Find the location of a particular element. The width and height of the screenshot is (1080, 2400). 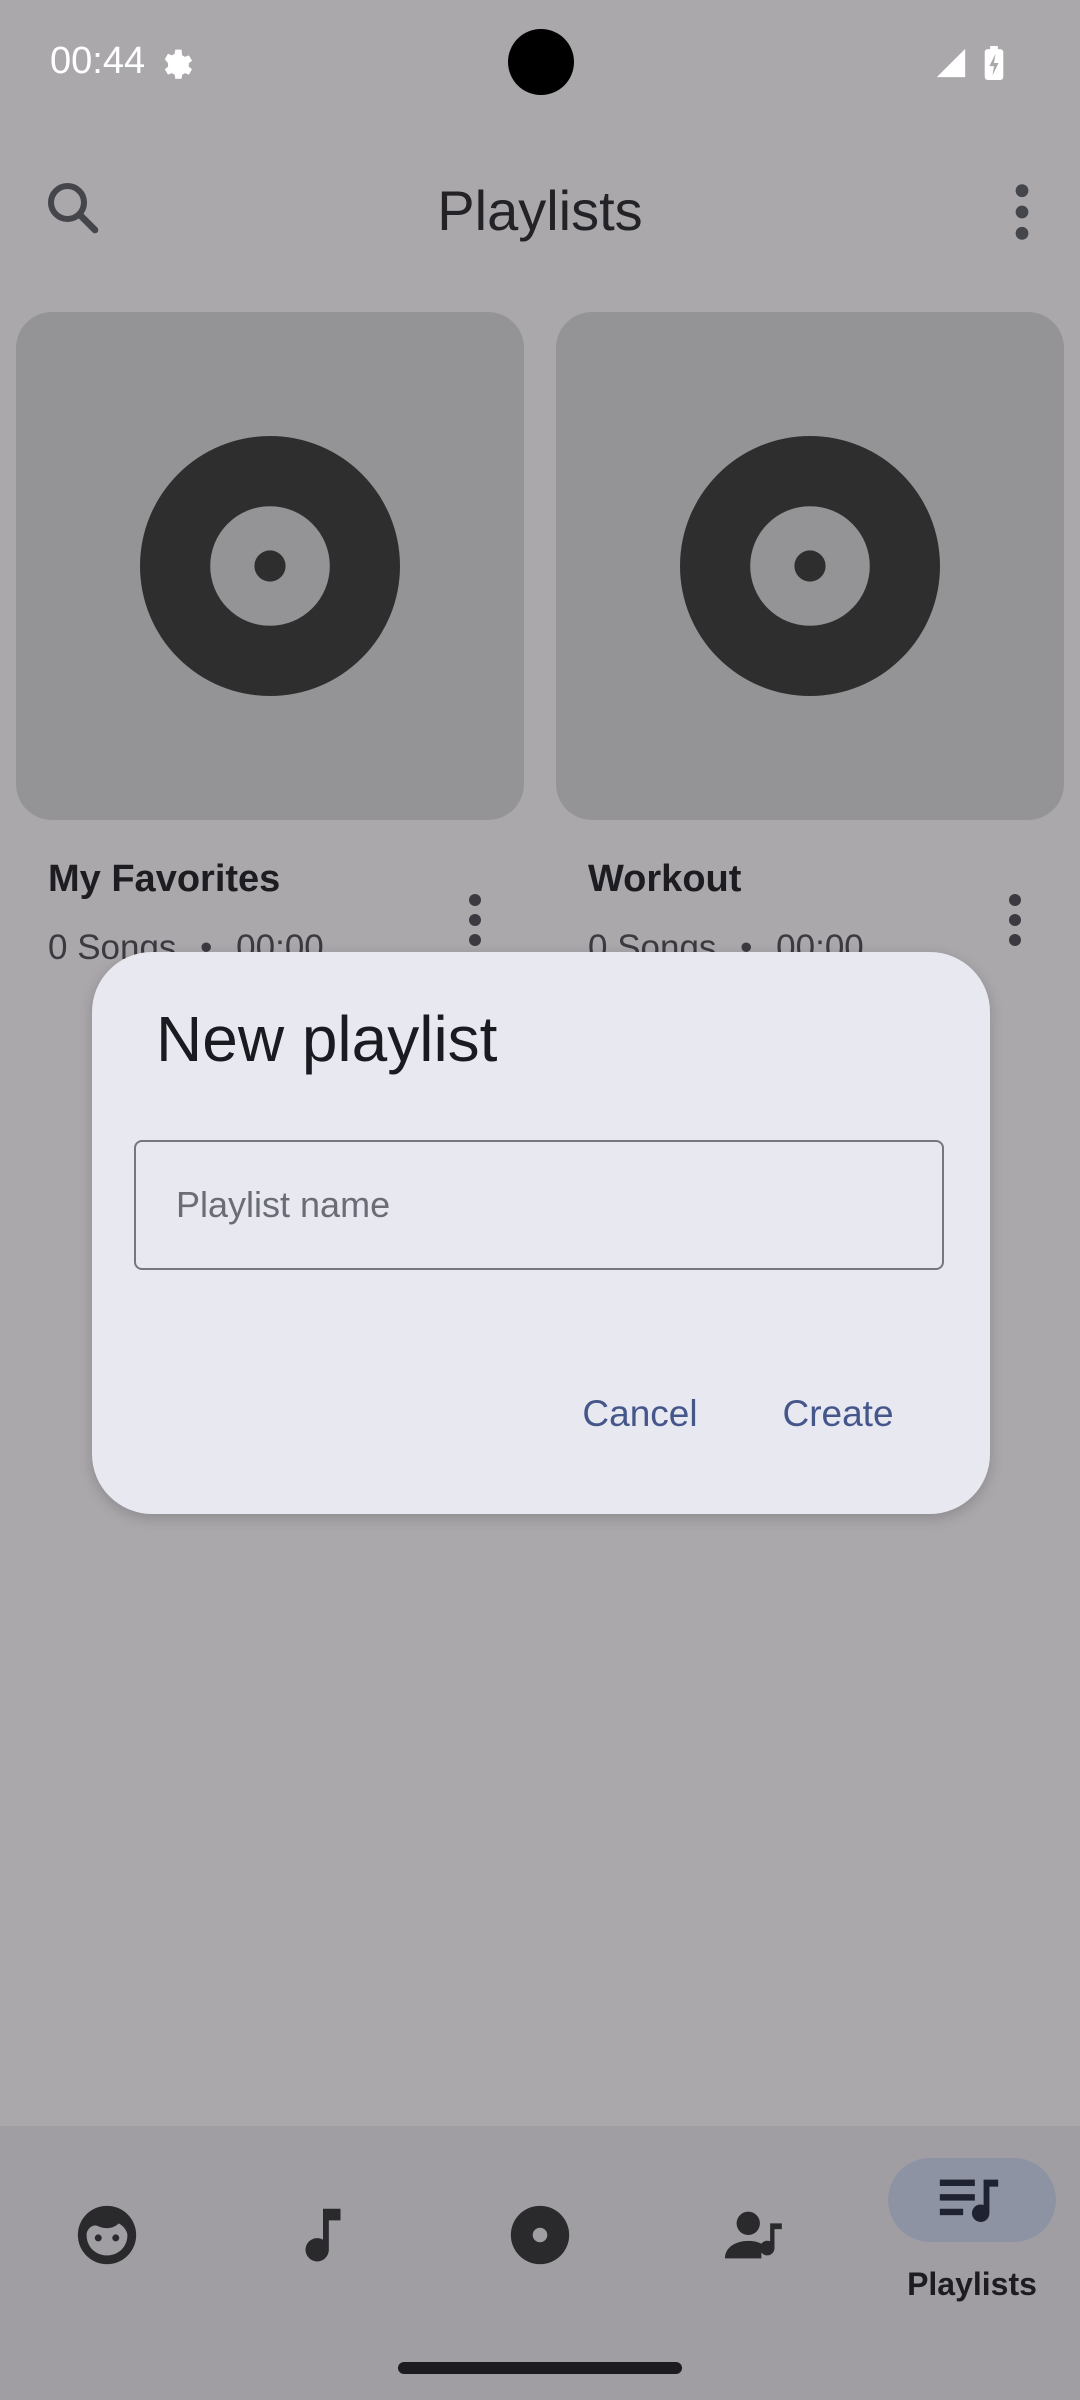

playlist-card: Workout is located at coordinates (810, 642).